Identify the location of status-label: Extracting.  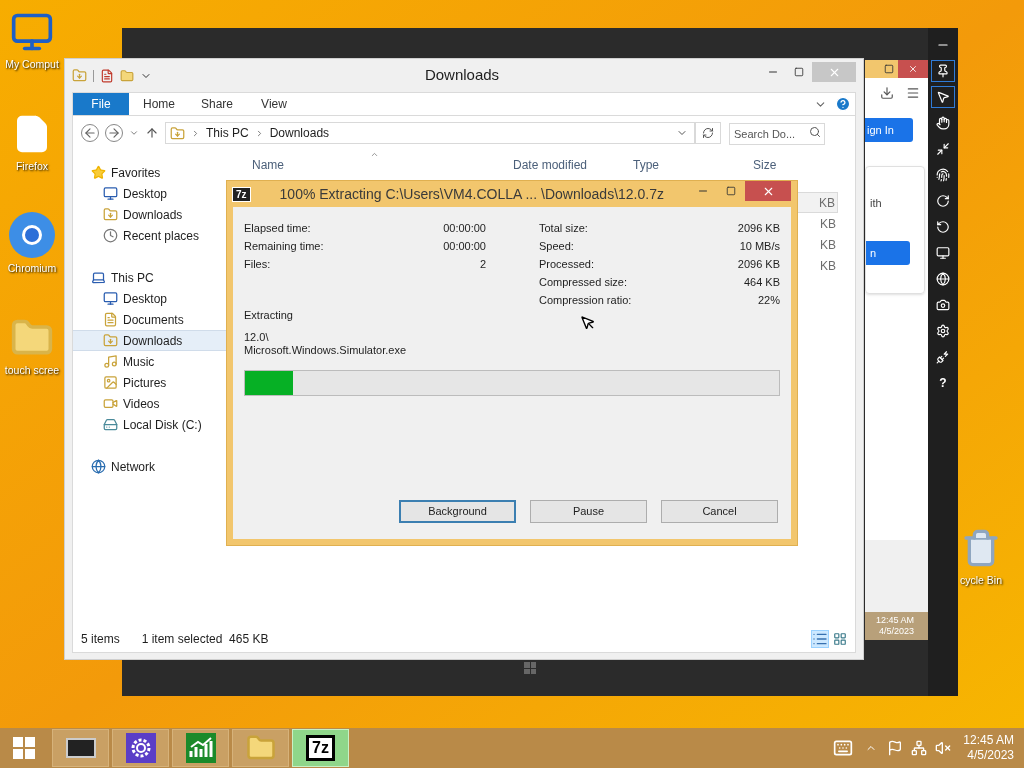
(268, 315).